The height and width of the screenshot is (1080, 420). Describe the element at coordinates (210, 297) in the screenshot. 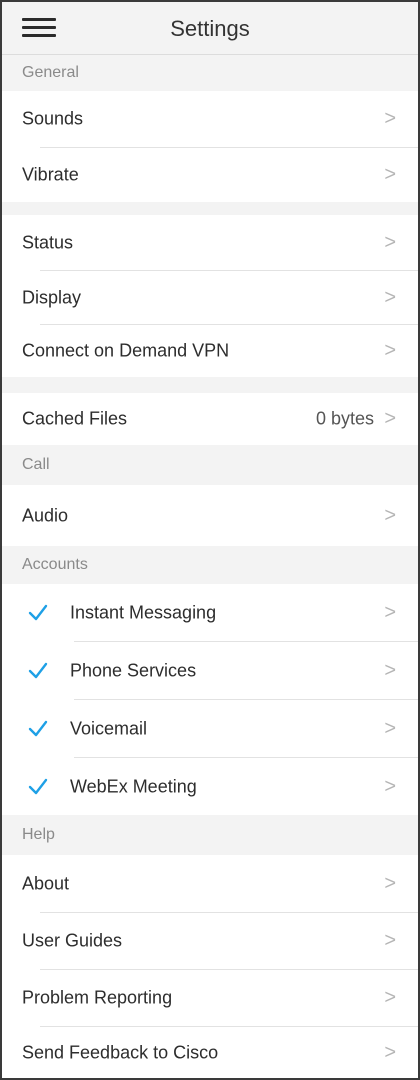

I see `settings-item-display: Display >` at that location.